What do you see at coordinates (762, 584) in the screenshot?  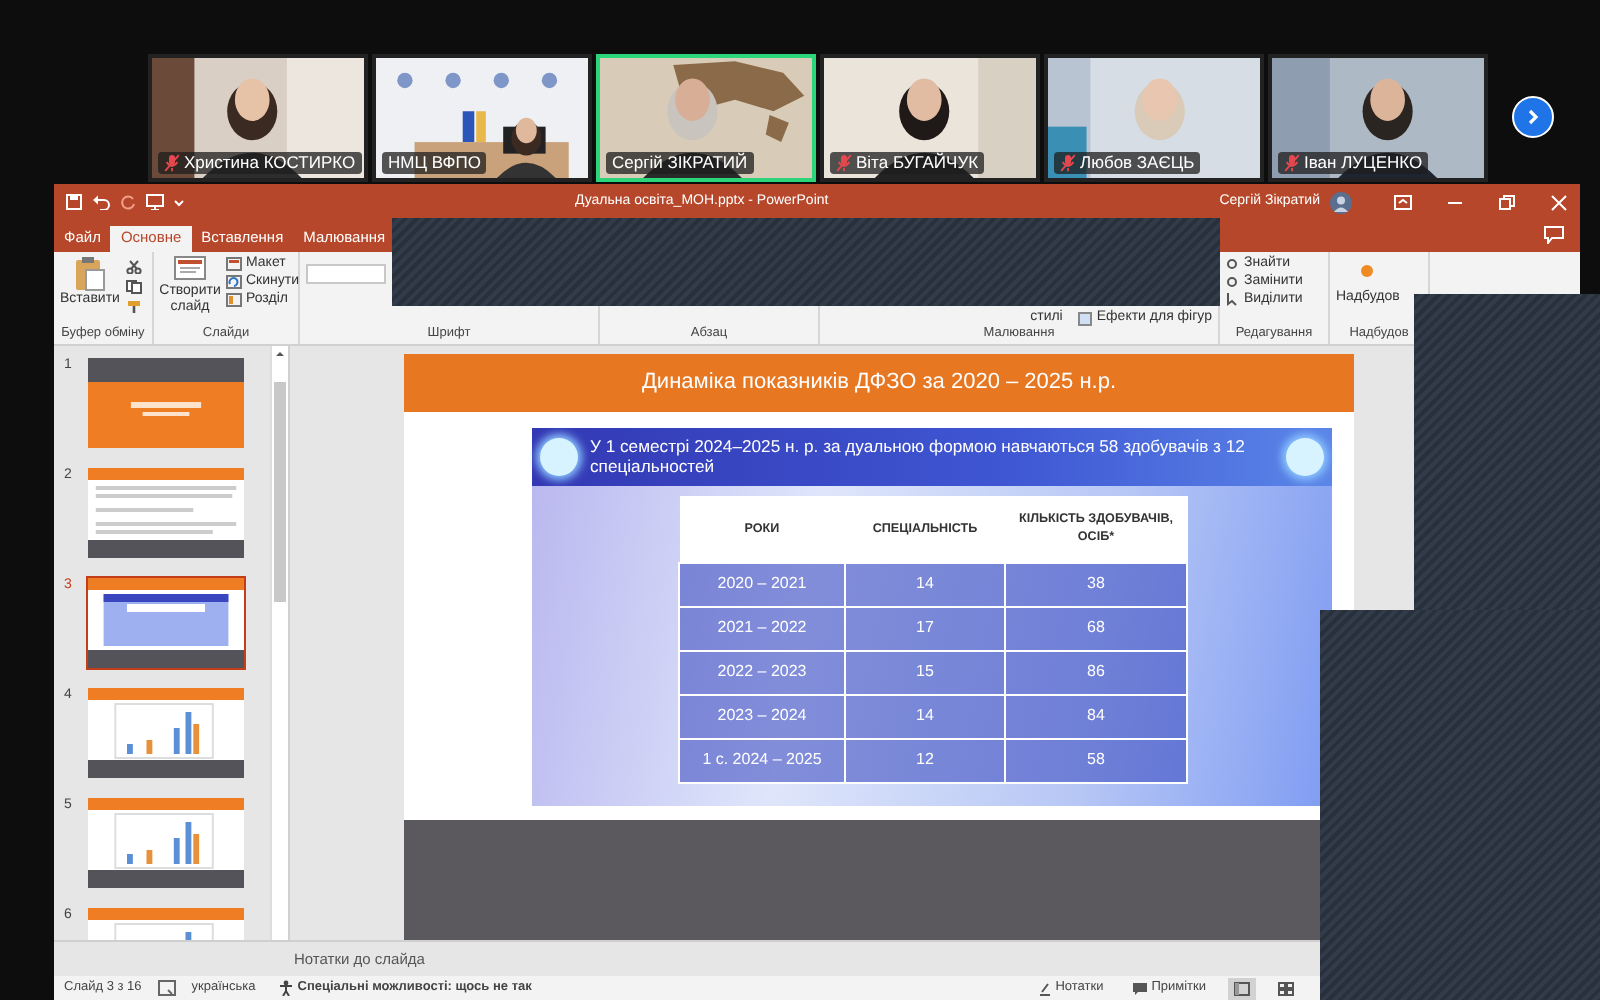 I see `table-cell: 2020 – 2021` at bounding box center [762, 584].